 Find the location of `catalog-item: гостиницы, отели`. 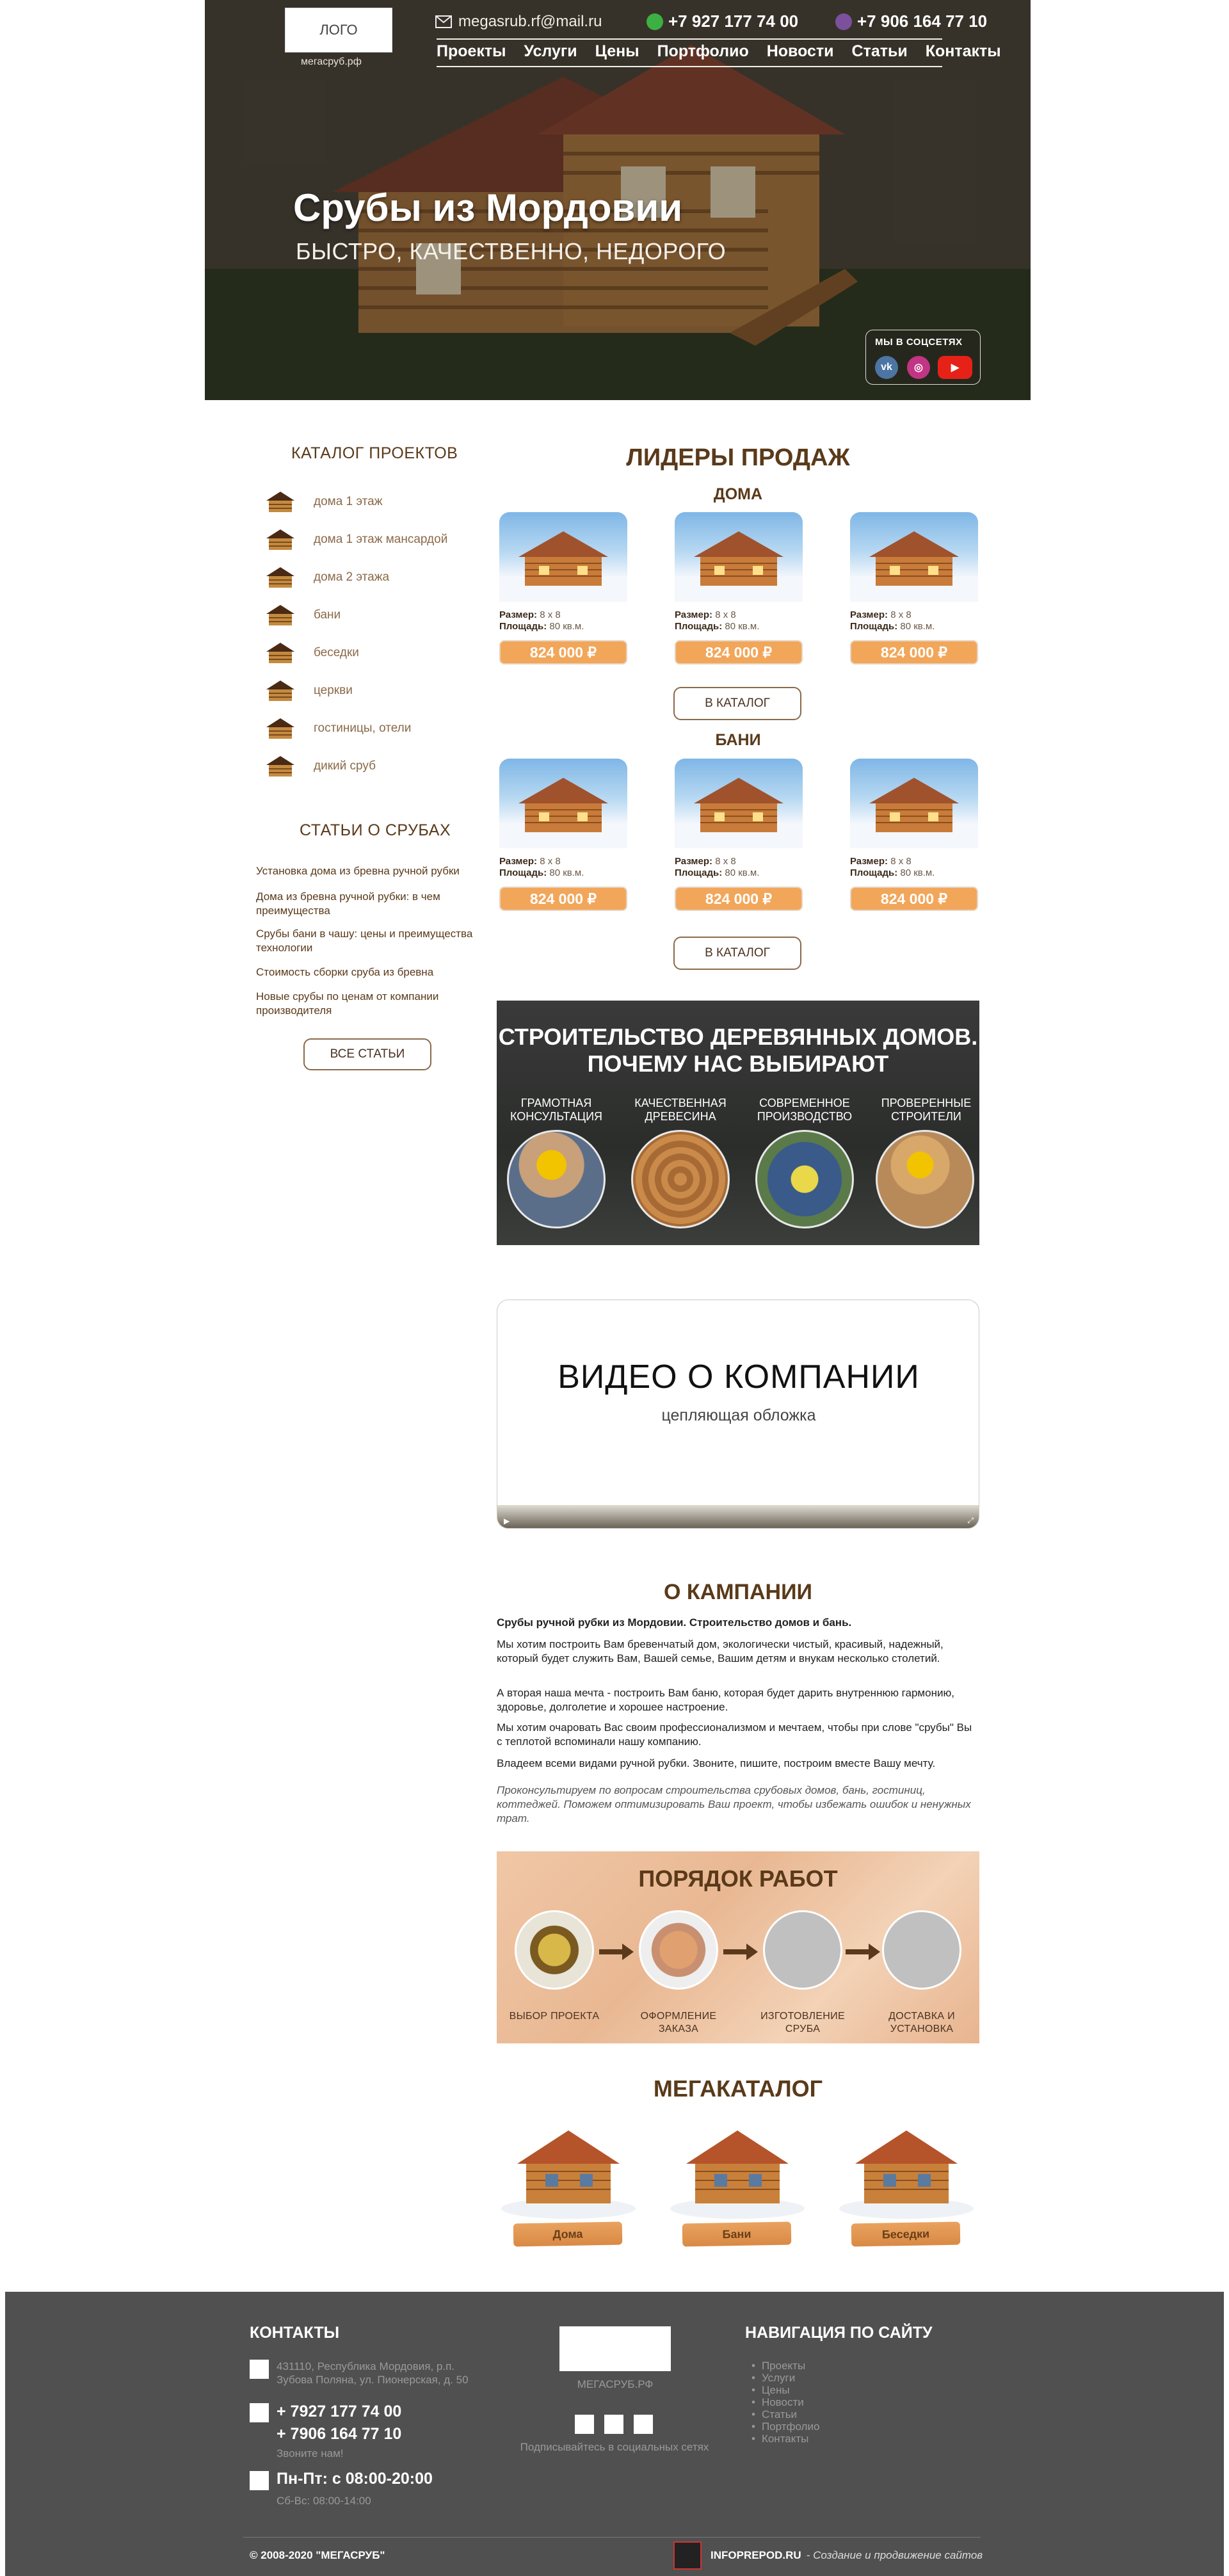

catalog-item: гостиницы, отели is located at coordinates (337, 728).